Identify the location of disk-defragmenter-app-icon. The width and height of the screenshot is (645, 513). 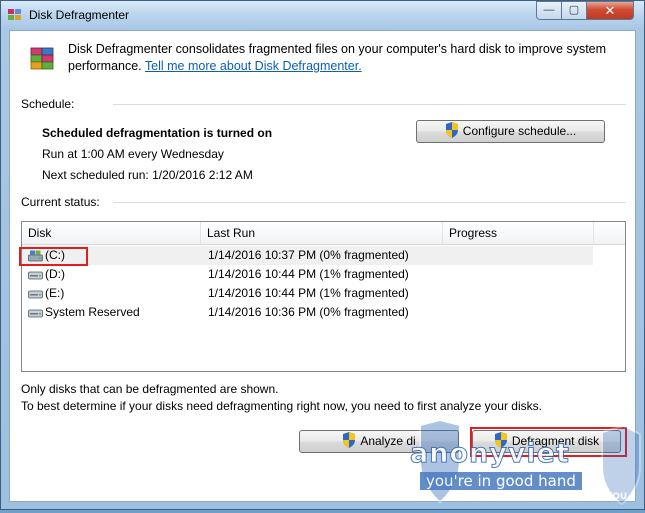
(14, 14).